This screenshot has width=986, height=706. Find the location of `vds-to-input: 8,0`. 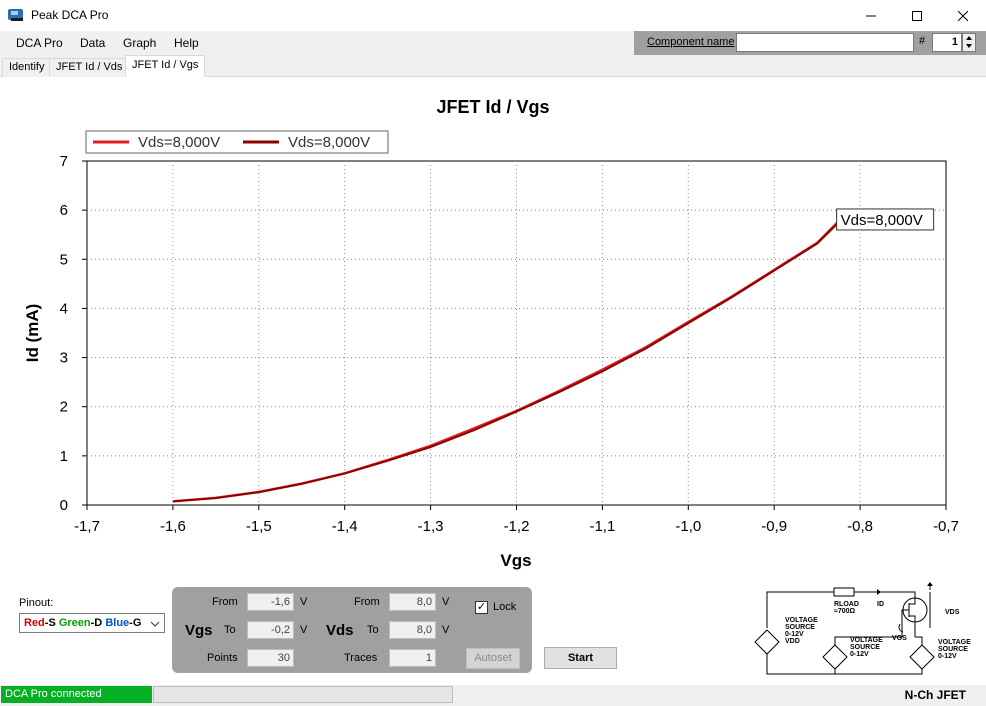

vds-to-input: 8,0 is located at coordinates (412, 630).